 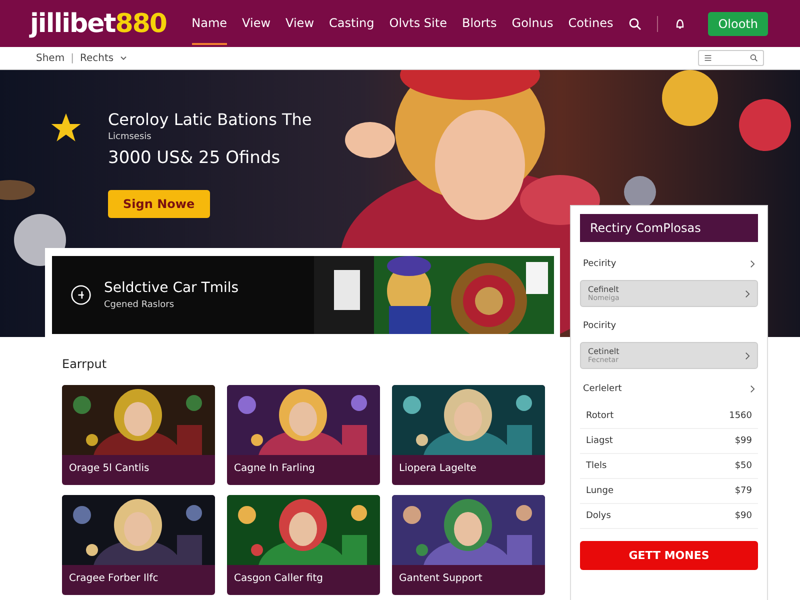 I want to click on nav-link: Cotines, so click(x=591, y=23).